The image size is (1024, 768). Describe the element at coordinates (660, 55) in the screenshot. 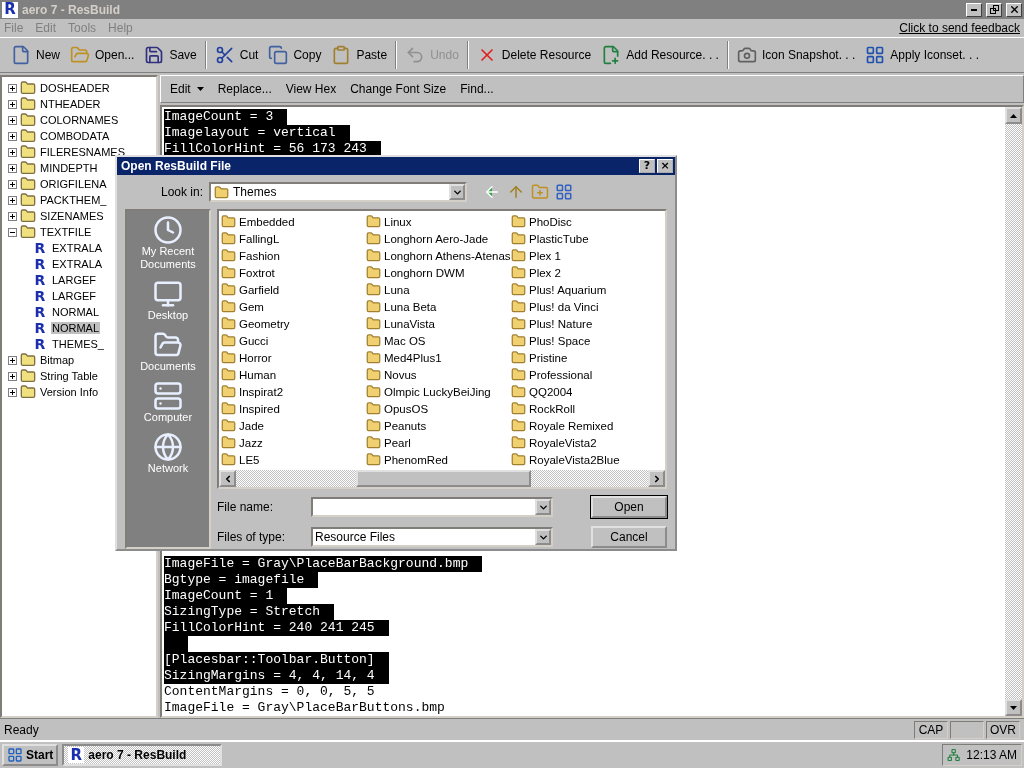

I see `toolbar-button: Add Resource. . .` at that location.